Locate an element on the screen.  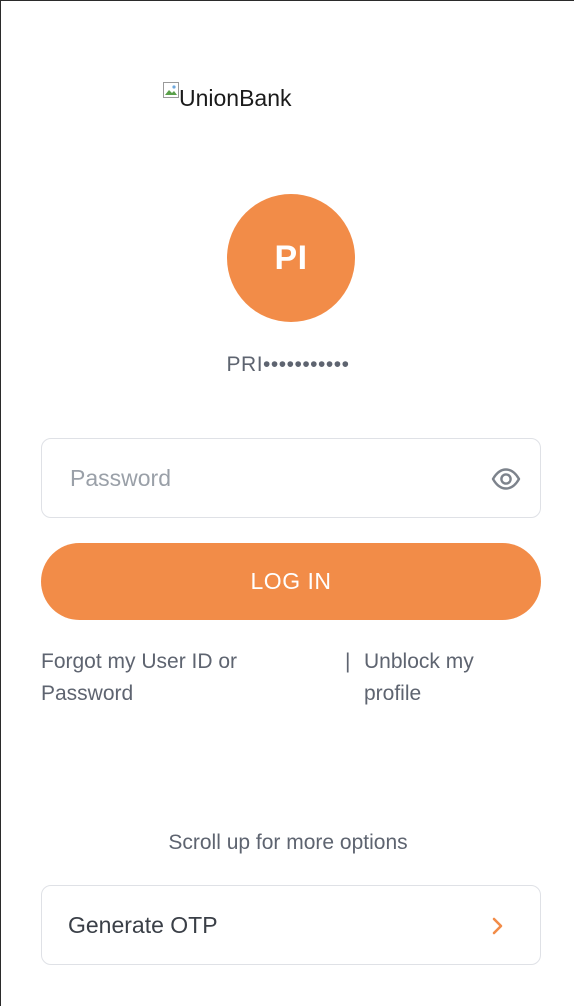
forgot-user-id-password-link: Forgot my User ID or Password is located at coordinates (171, 678).